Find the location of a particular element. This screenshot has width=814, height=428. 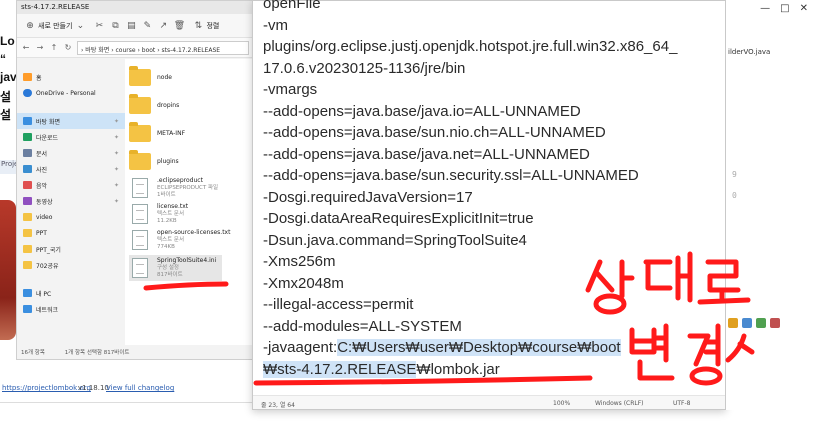

nav-item-label: OneDrive - Personal is located at coordinates (66, 93).